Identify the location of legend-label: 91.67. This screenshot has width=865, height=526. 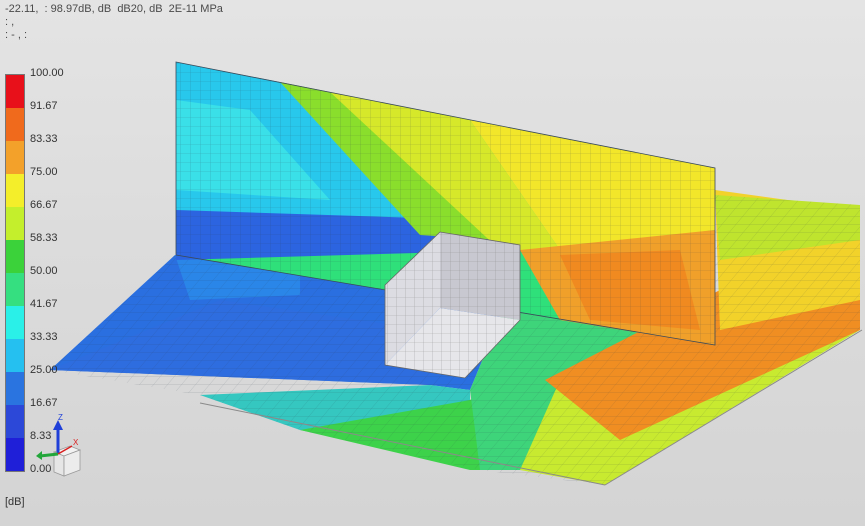
(44, 106).